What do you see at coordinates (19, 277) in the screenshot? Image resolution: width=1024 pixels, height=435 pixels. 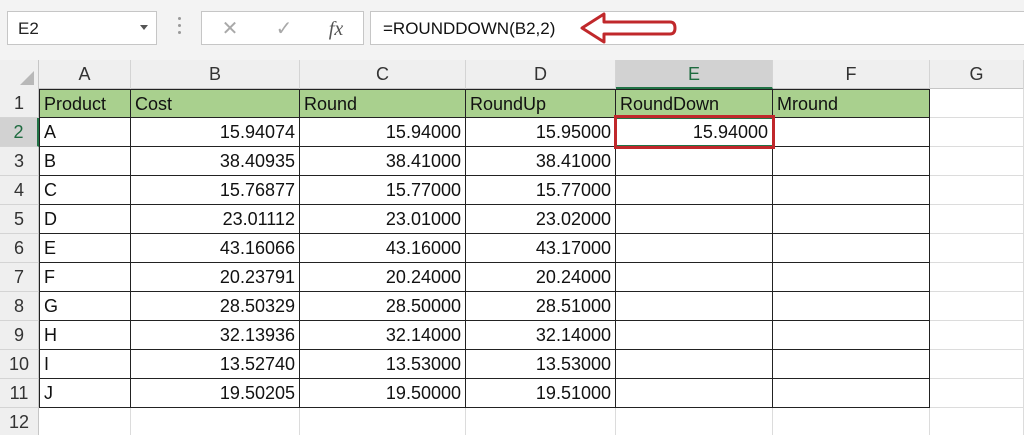 I see `row-header-7: 7` at bounding box center [19, 277].